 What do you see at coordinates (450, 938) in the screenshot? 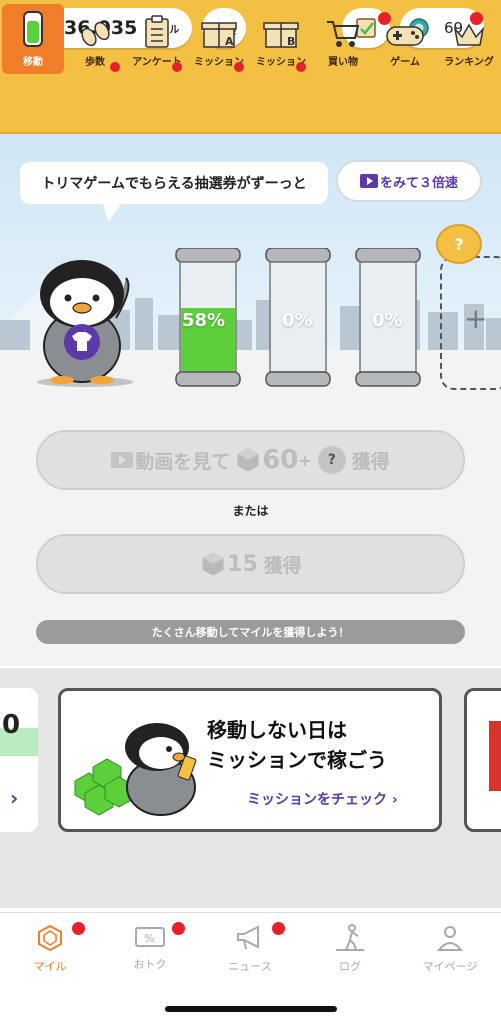
I see `person-icon` at bounding box center [450, 938].